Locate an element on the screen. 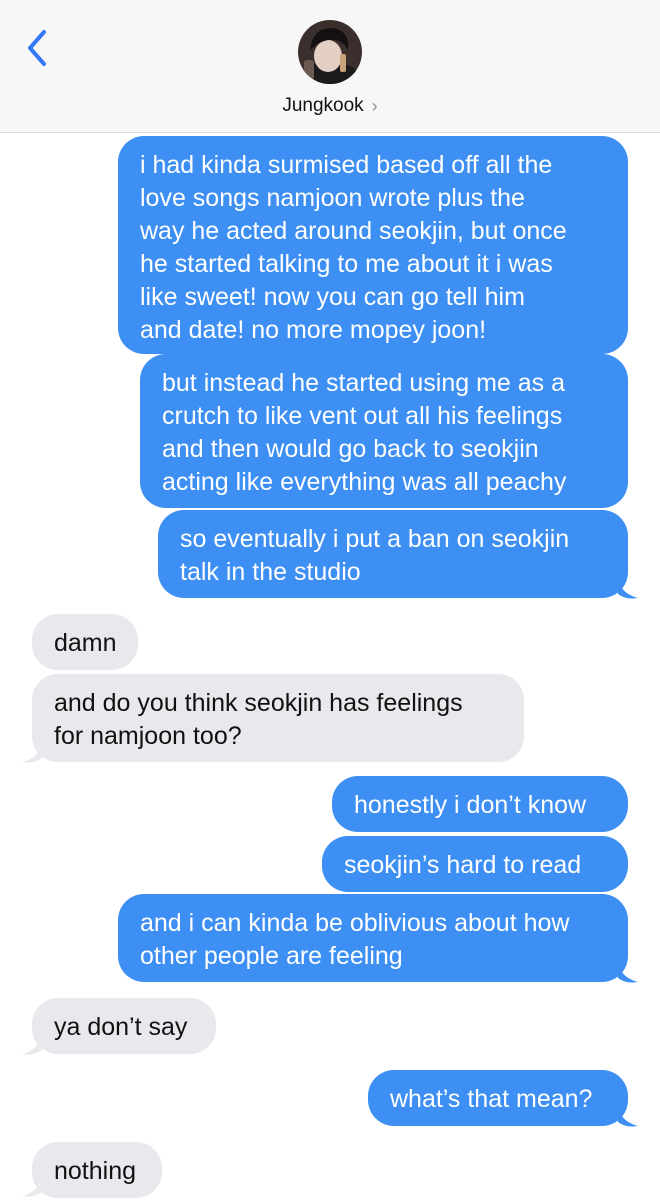 Image resolution: width=660 pixels, height=1200 pixels. message-bubble-outgoing: honestly i don’t know is located at coordinates (480, 804).